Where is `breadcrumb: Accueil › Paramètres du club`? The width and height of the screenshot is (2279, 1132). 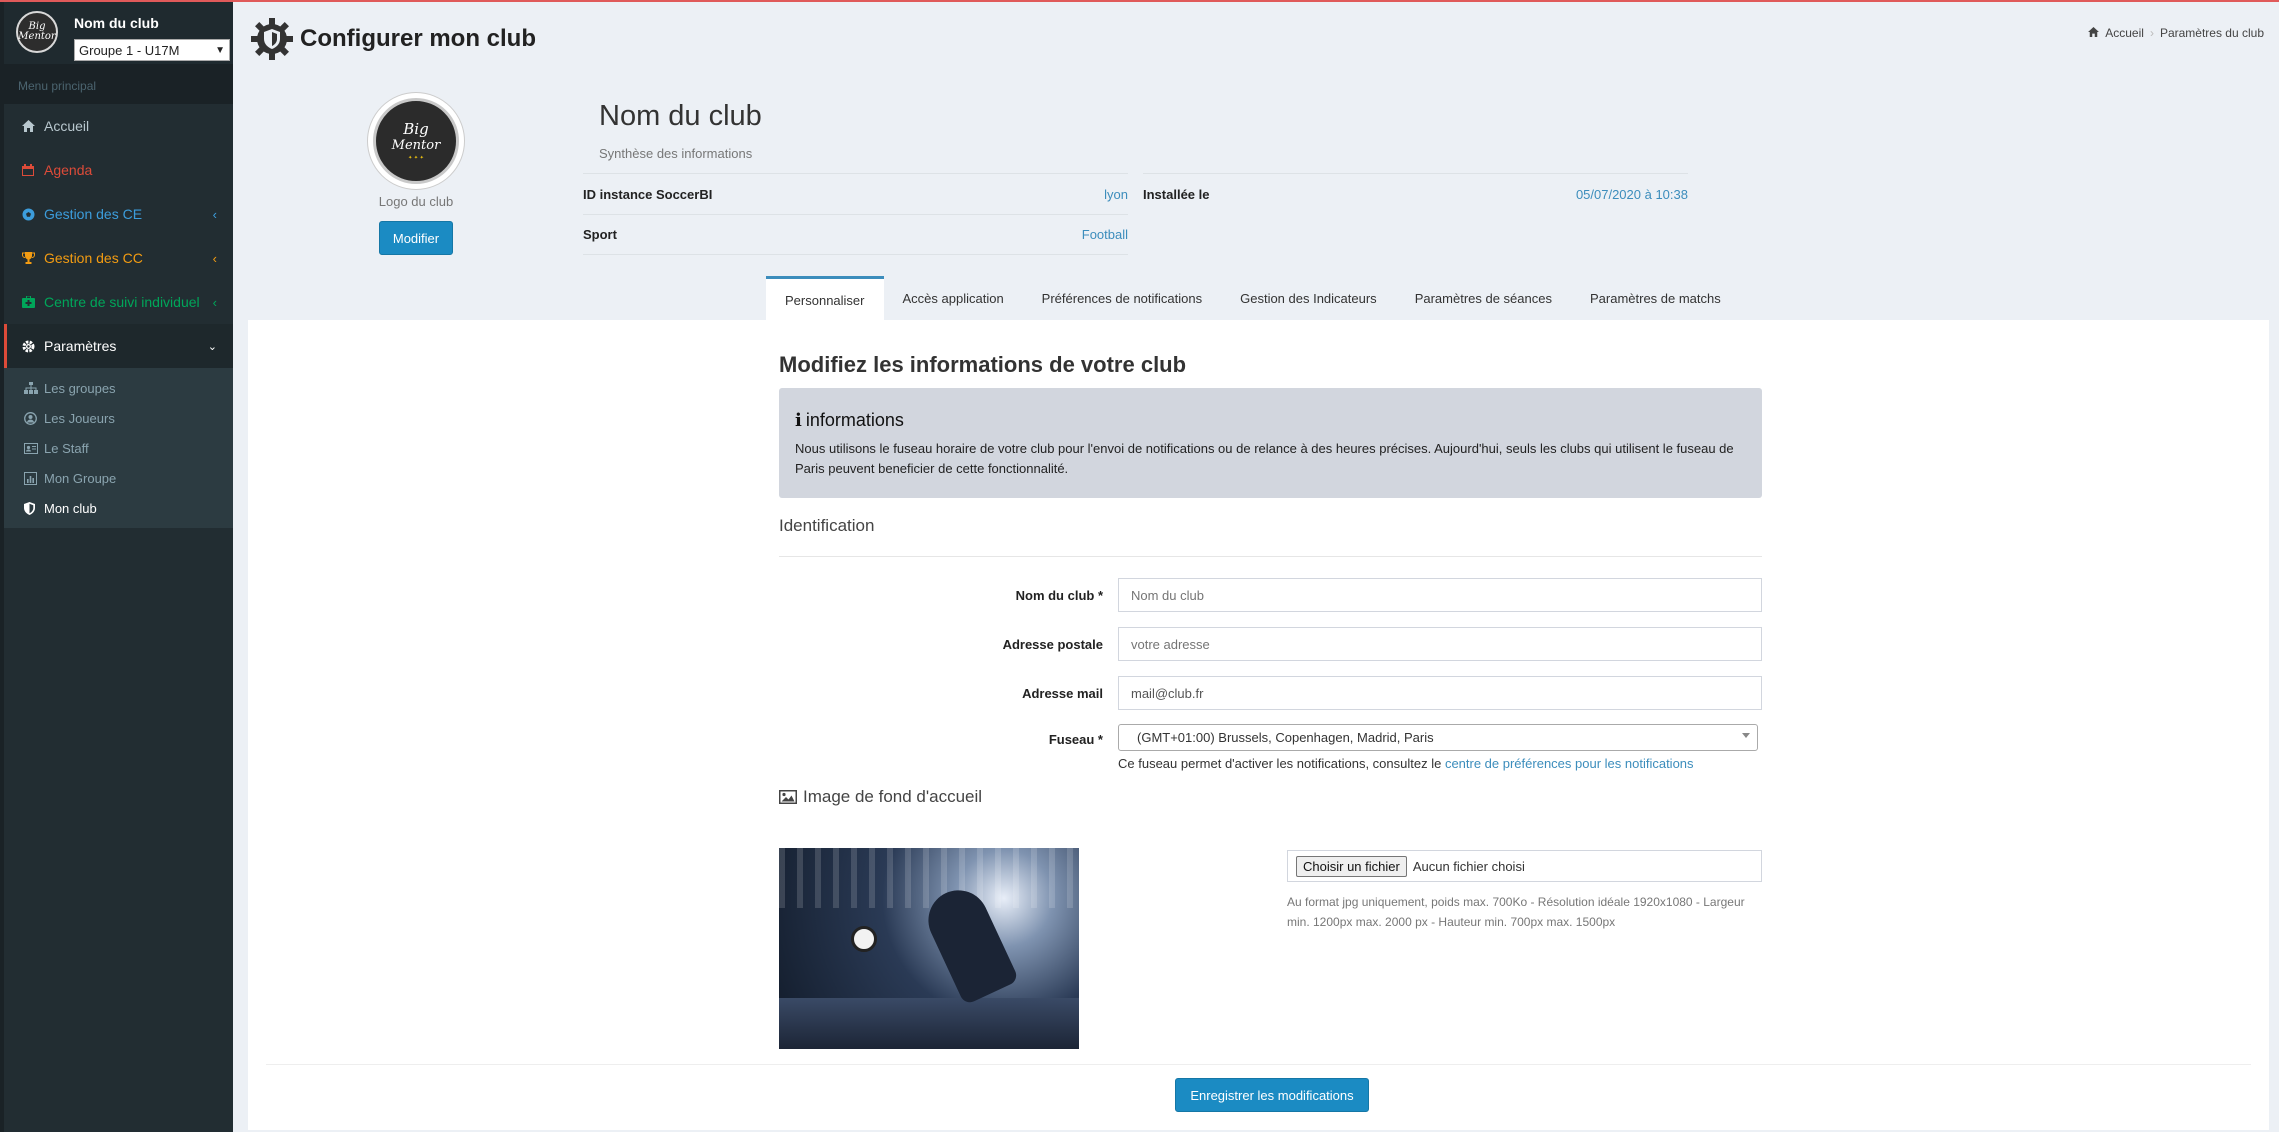 breadcrumb: Accueil › Paramètres du club is located at coordinates (2176, 33).